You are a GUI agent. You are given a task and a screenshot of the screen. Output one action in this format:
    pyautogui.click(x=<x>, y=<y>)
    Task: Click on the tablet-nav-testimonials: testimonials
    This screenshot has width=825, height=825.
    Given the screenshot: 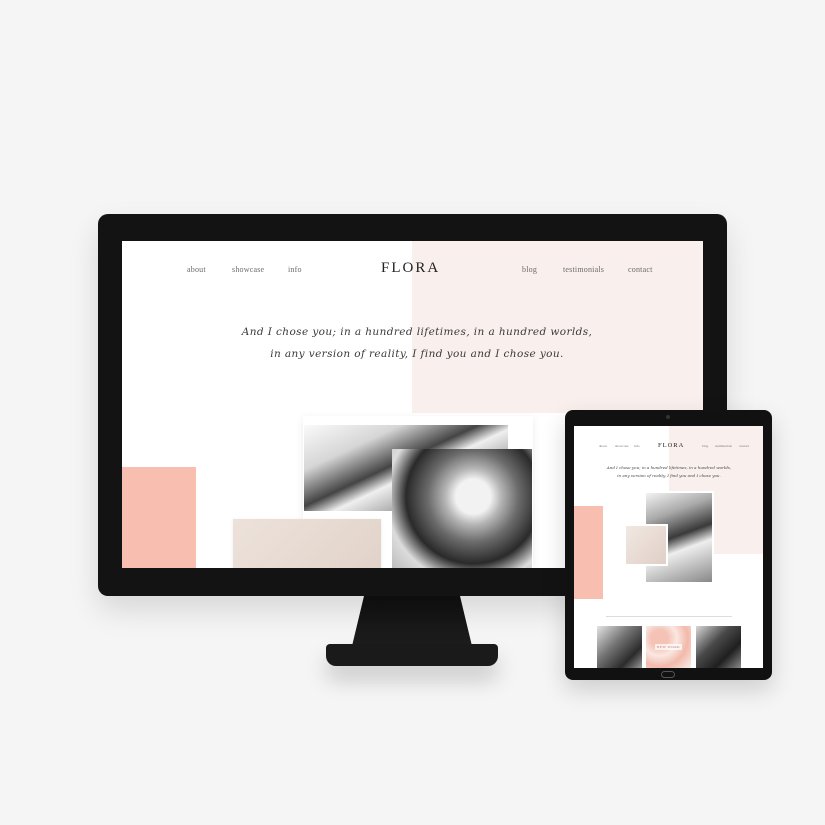 What is the action you would take?
    pyautogui.click(x=723, y=446)
    